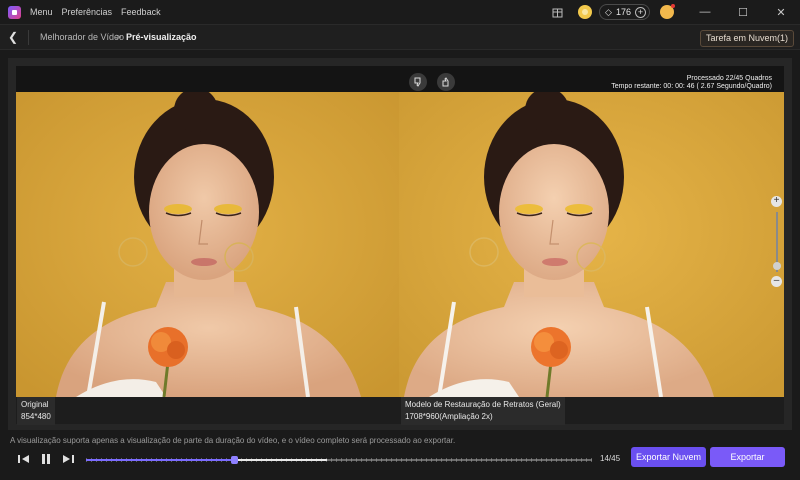 This screenshot has height=480, width=800. What do you see at coordinates (776, 201) in the screenshot?
I see `zoom-in-icon: +` at bounding box center [776, 201].